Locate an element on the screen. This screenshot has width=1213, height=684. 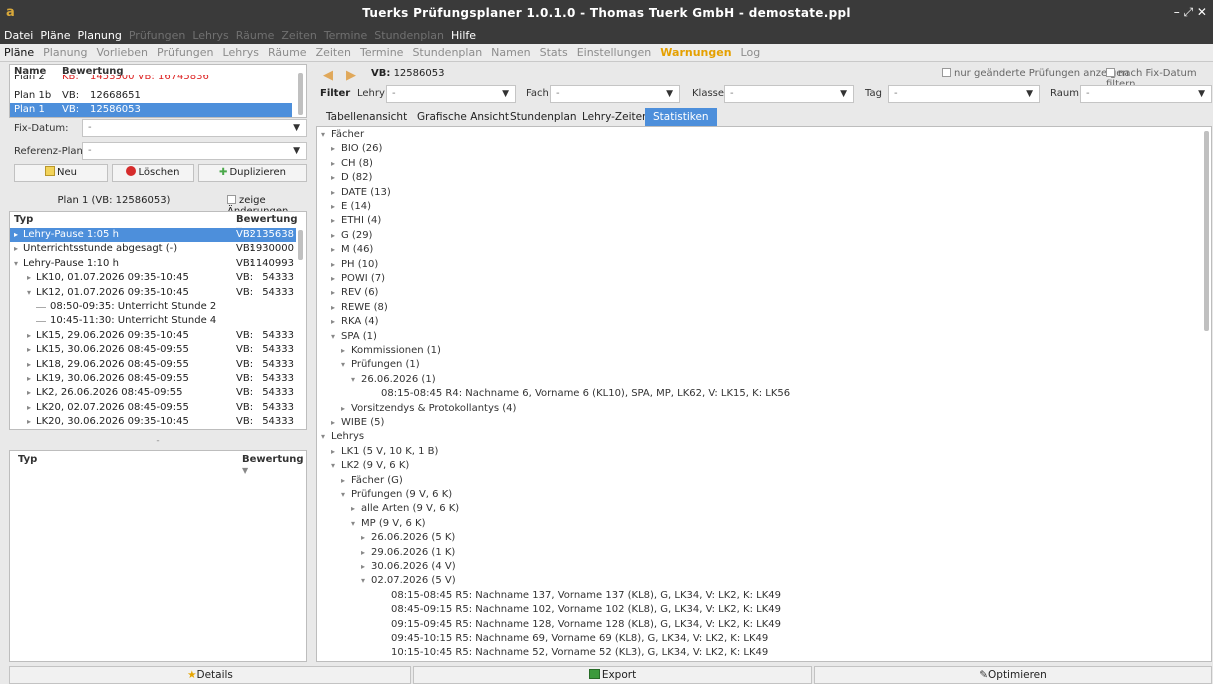
tree-row: ▸ RKA (4) is located at coordinates (764, 322).